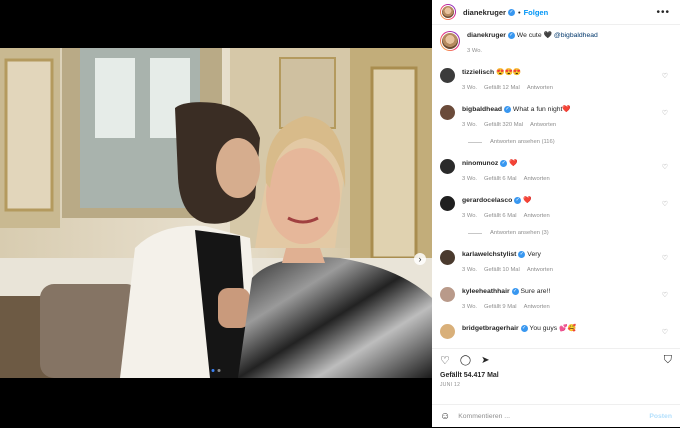  What do you see at coordinates (576, 35) in the screenshot?
I see `caption-mention-link: @bigbaldhead` at bounding box center [576, 35].